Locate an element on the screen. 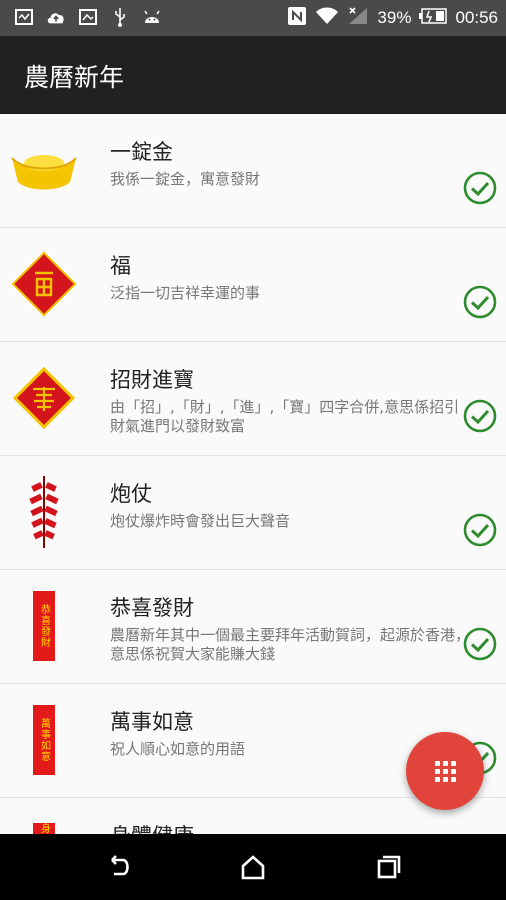  signal-icon is located at coordinates (358, 18).